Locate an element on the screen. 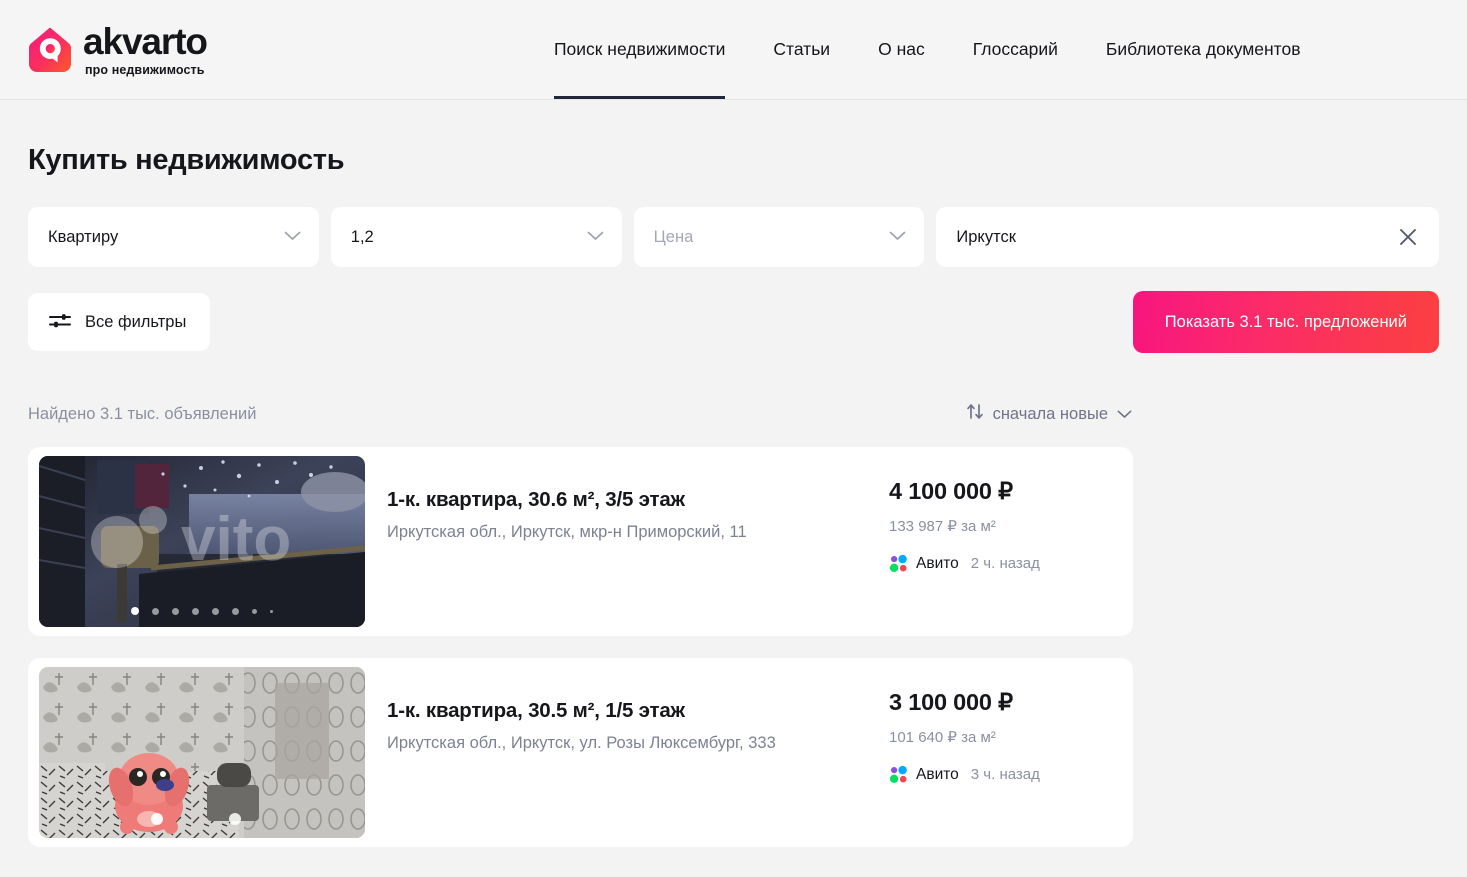 This screenshot has height=877, width=1467. listing-photo: vito is located at coordinates (202, 541).